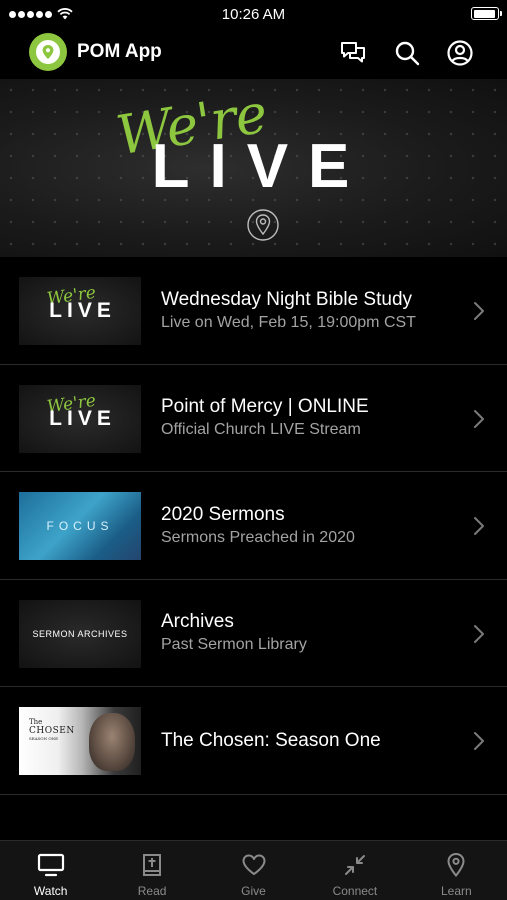  I want to click on status-bar: 10:26 AM, so click(253, 14).